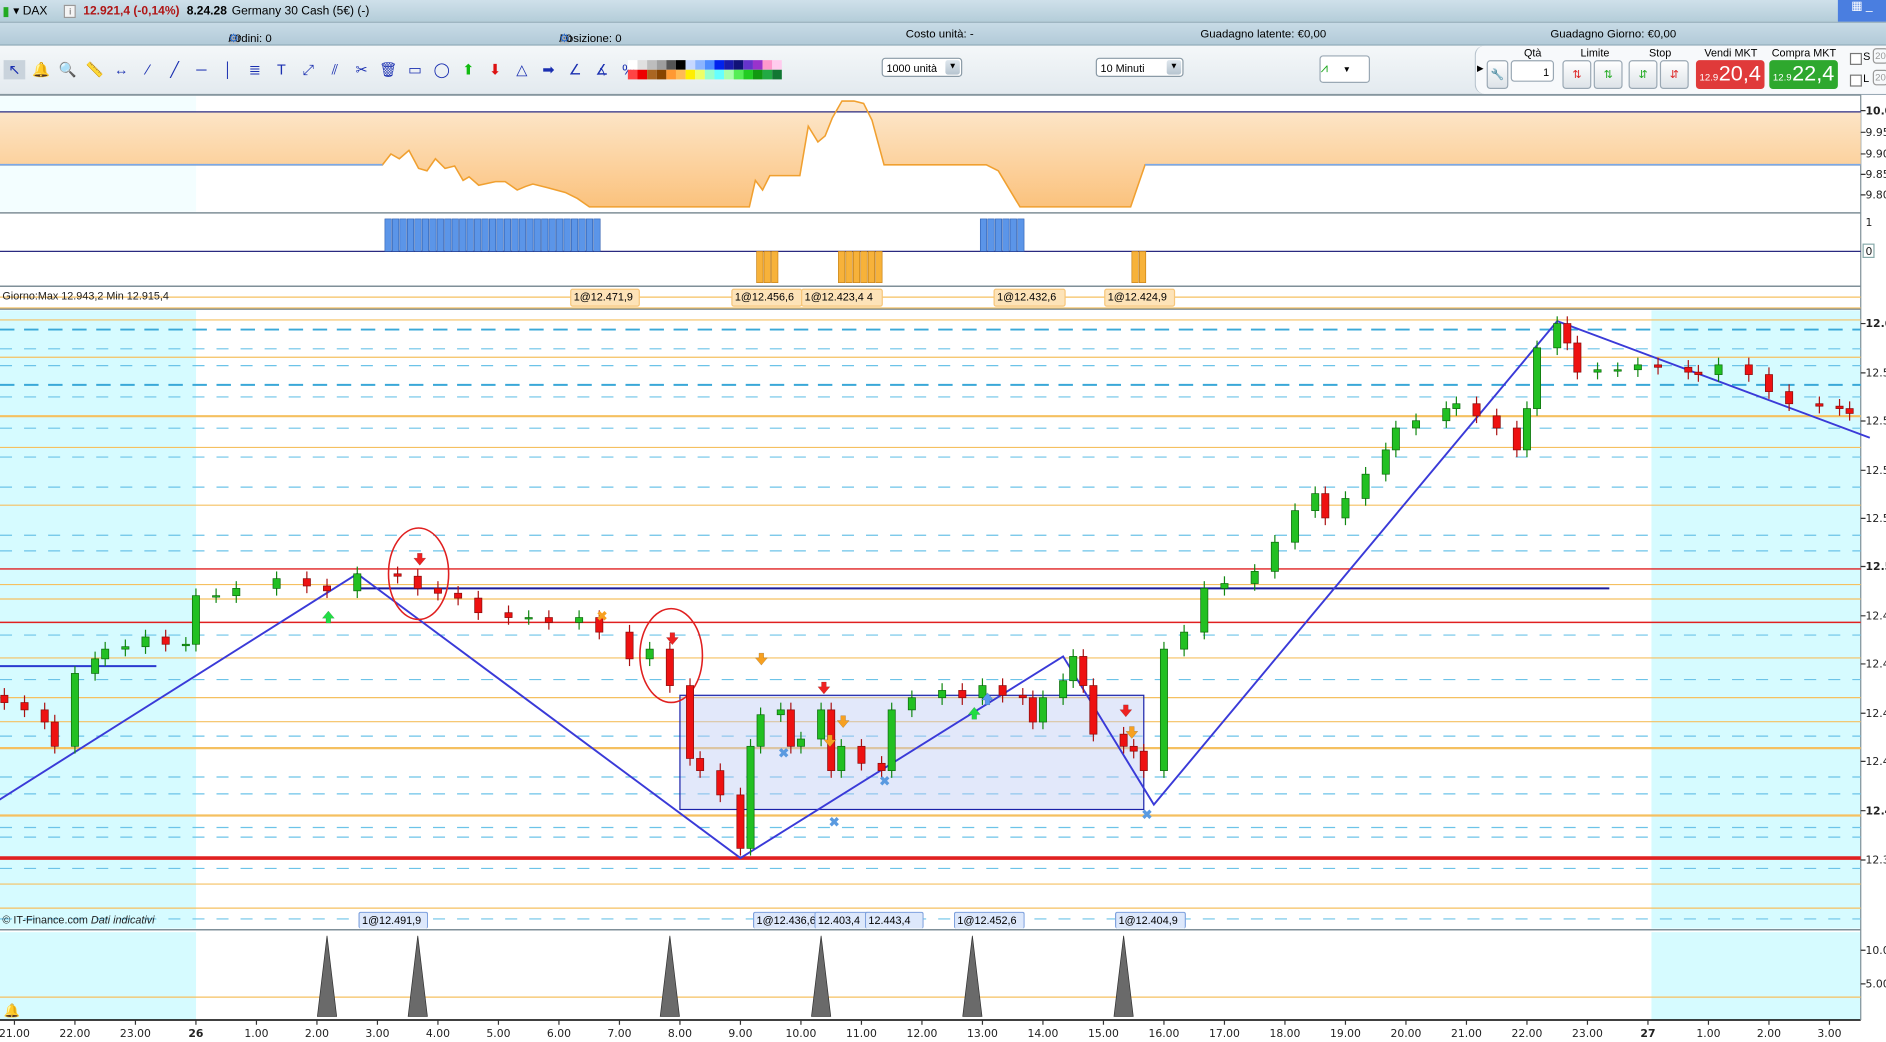  I want to click on sell-price-prefix: 12.9, so click(1709, 77).